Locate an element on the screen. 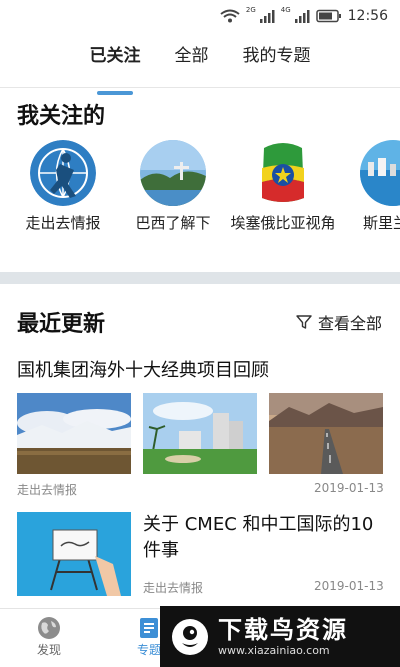 This screenshot has height=667, width=400. recent-header: 最近更新 查看全部 is located at coordinates (200, 320).